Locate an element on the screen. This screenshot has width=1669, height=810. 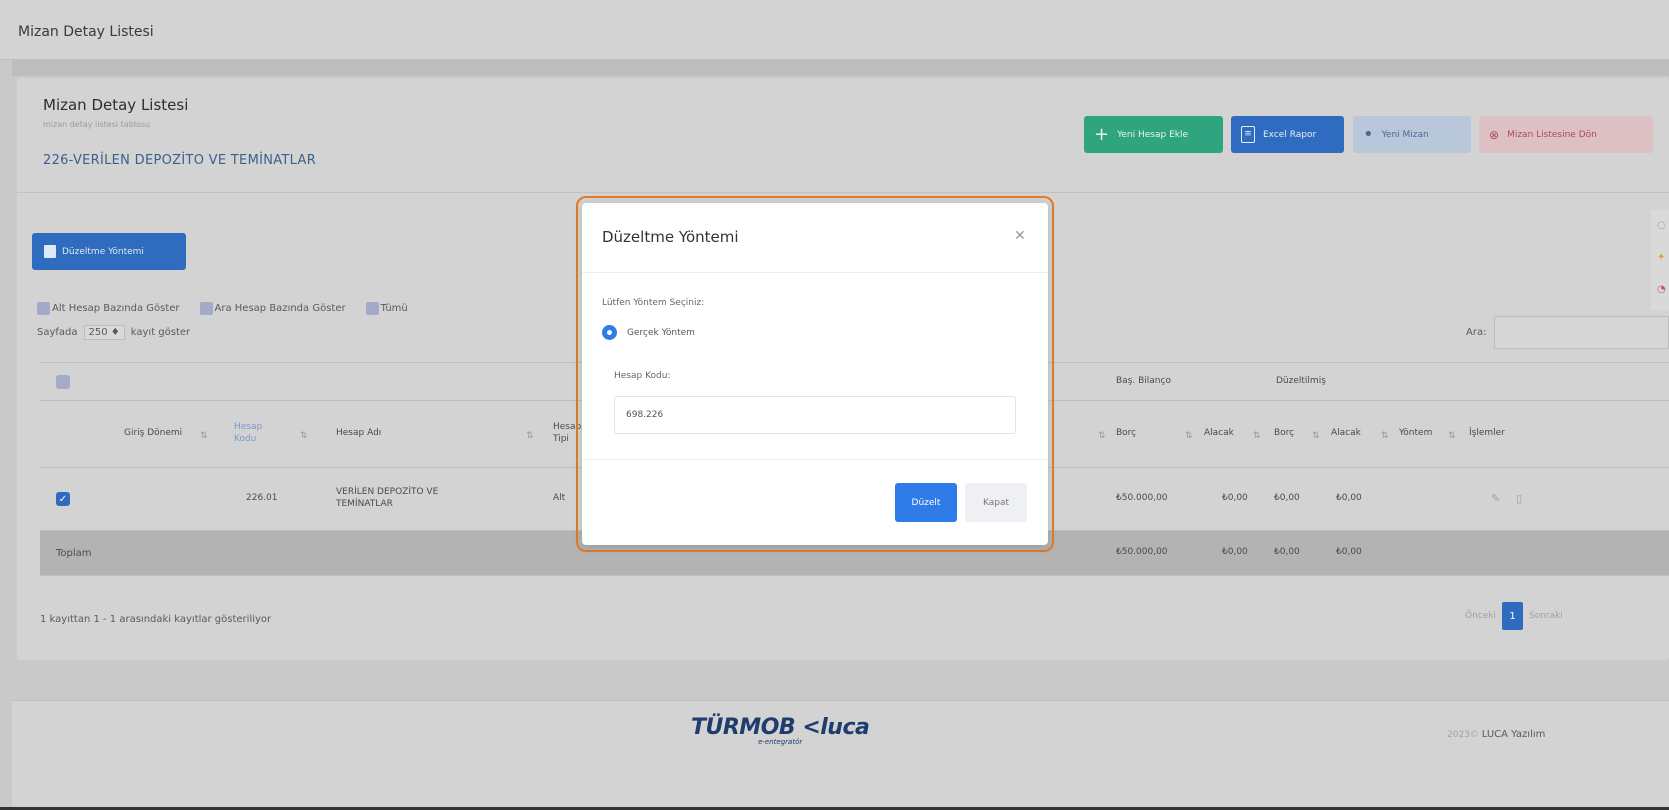
back-to-mizan-list-button: ⊗ Mizan Listesine Dön is located at coordinates (1566, 134).